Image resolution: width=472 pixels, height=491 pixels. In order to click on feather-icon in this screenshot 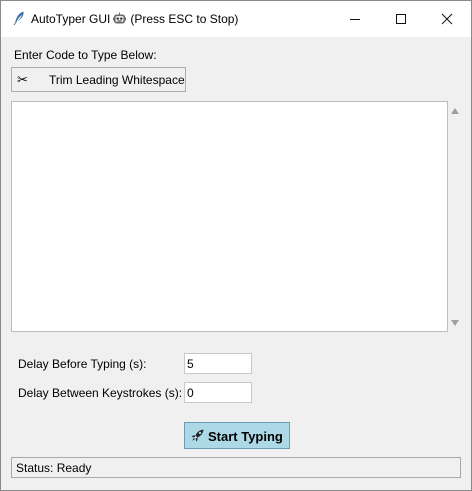, I will do `click(19, 18)`.